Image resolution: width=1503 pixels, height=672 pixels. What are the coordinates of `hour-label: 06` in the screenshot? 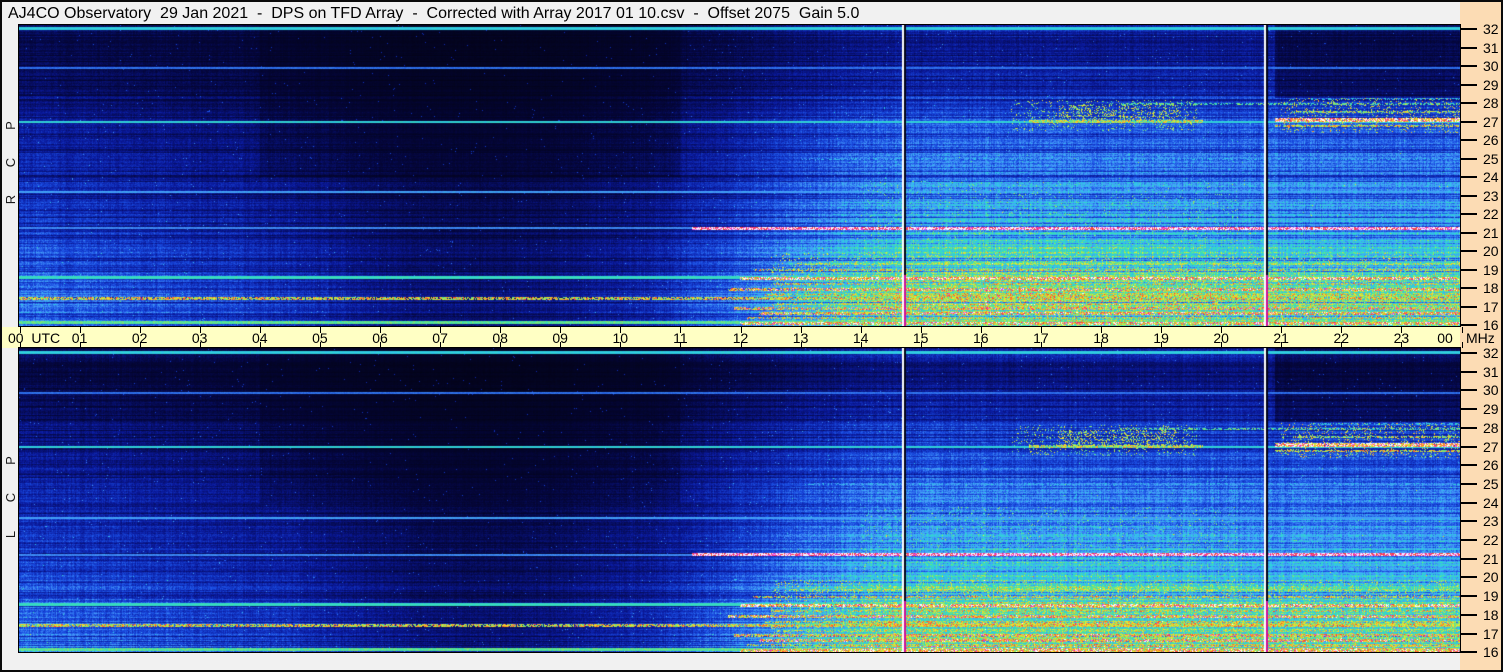 It's located at (380, 338).